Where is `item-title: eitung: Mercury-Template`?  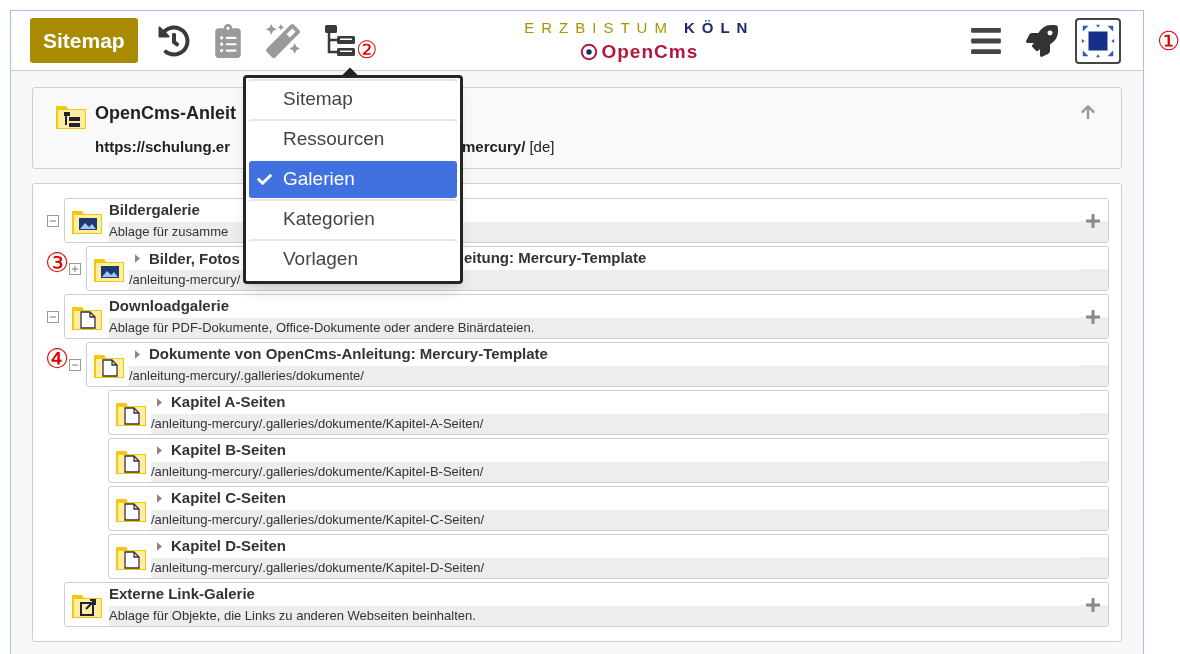
item-title: eitung: Mercury-Template is located at coordinates (555, 258).